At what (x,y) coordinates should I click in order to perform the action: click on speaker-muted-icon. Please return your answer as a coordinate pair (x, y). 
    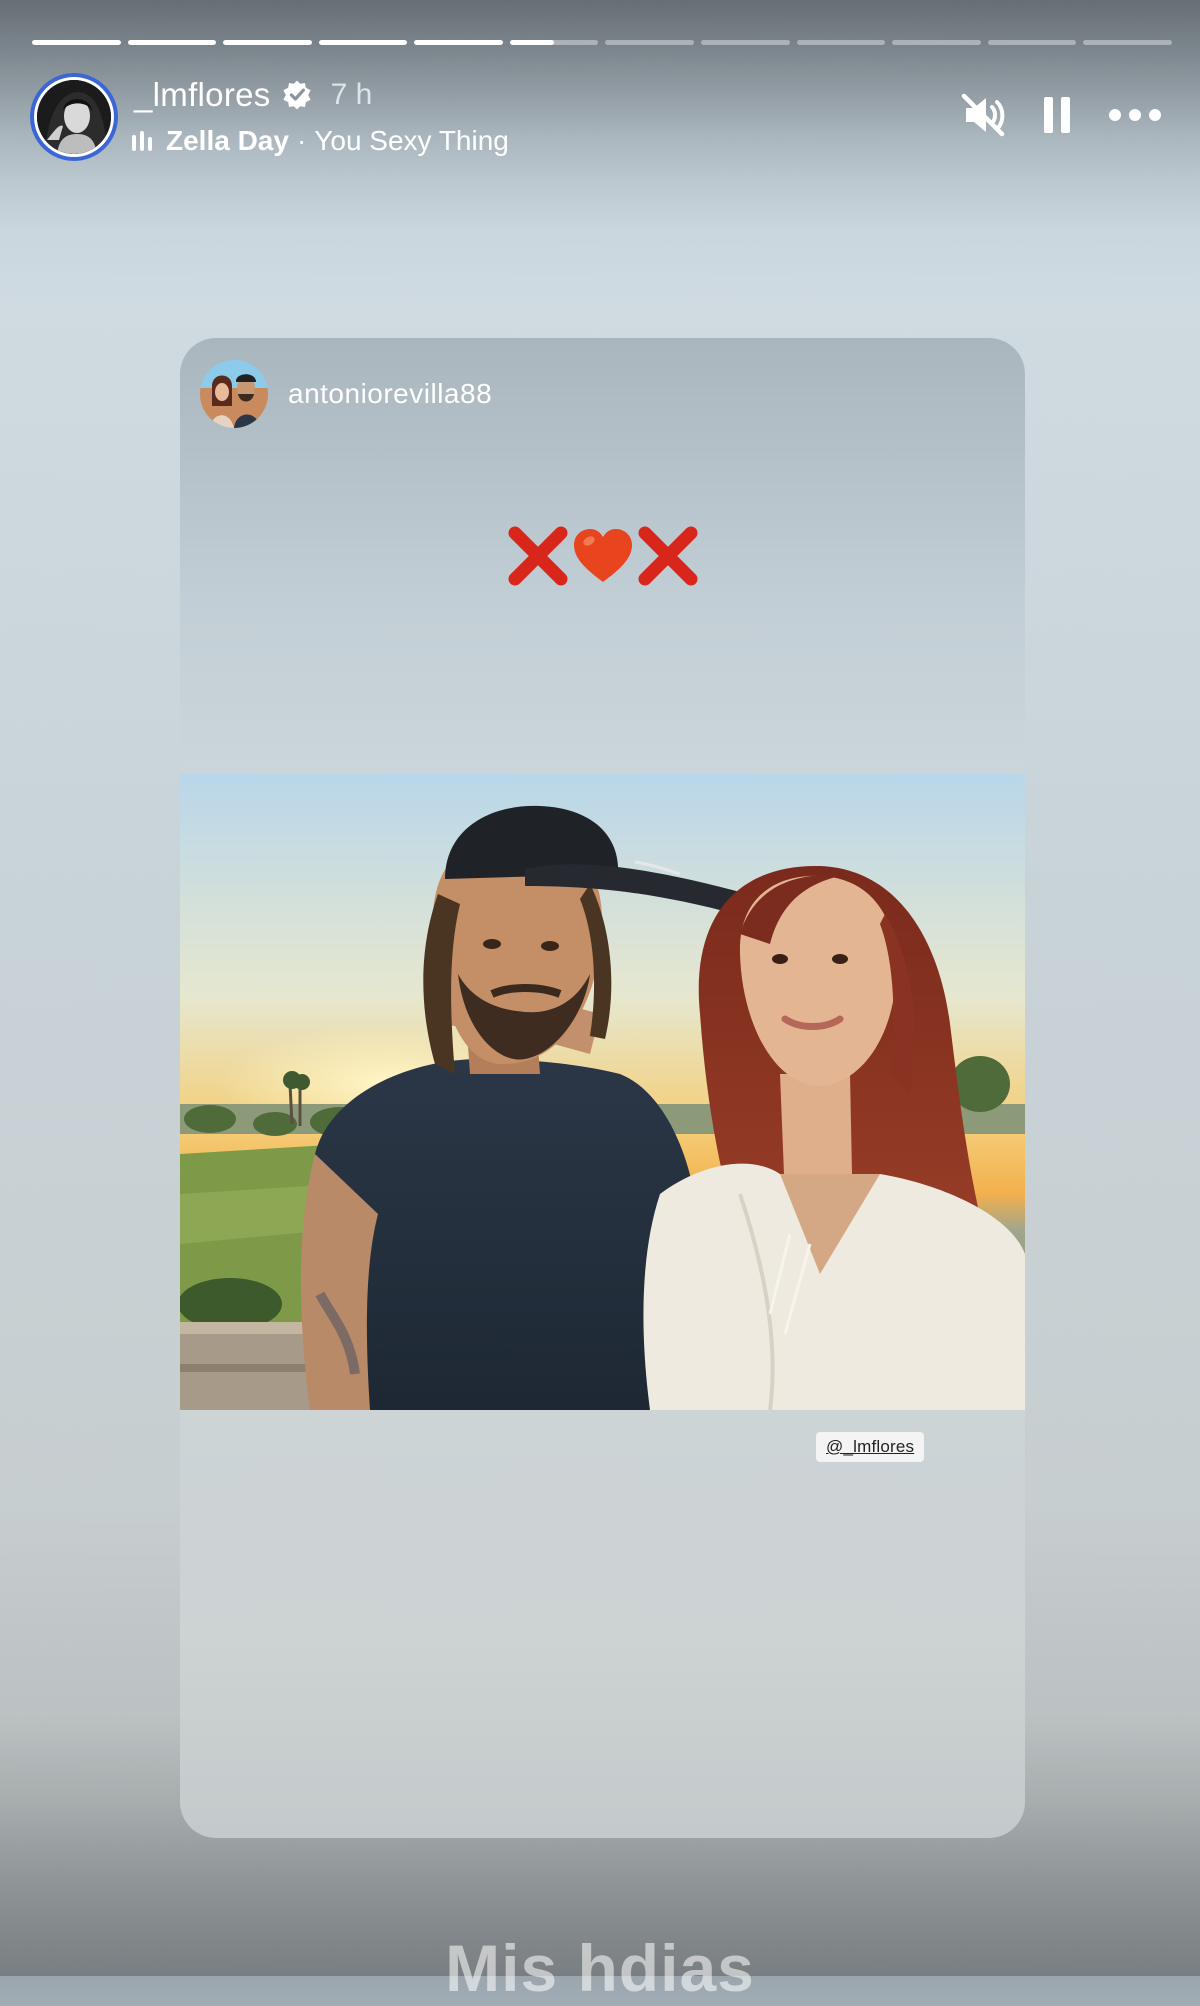
    Looking at the image, I should click on (983, 115).